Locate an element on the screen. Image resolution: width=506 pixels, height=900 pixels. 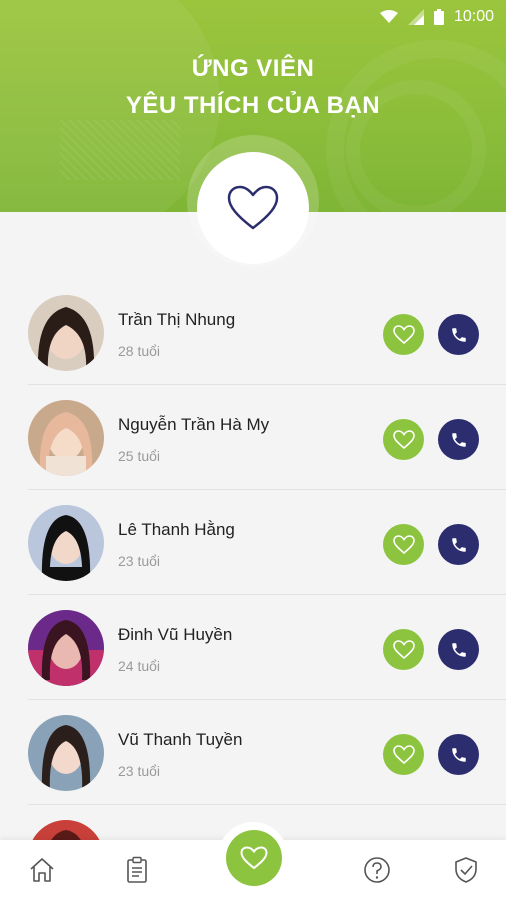
candidate-name: Lê Thanh Hằng is located at coordinates (176, 529).